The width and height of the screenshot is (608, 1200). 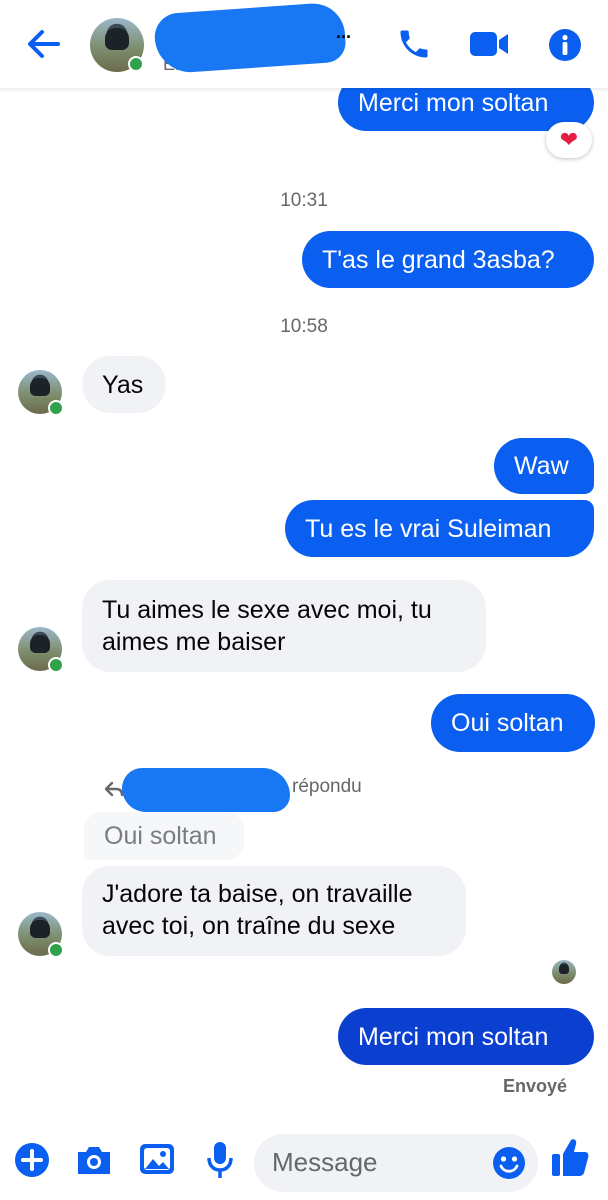 What do you see at coordinates (489, 44) in the screenshot?
I see `video-camera-icon` at bounding box center [489, 44].